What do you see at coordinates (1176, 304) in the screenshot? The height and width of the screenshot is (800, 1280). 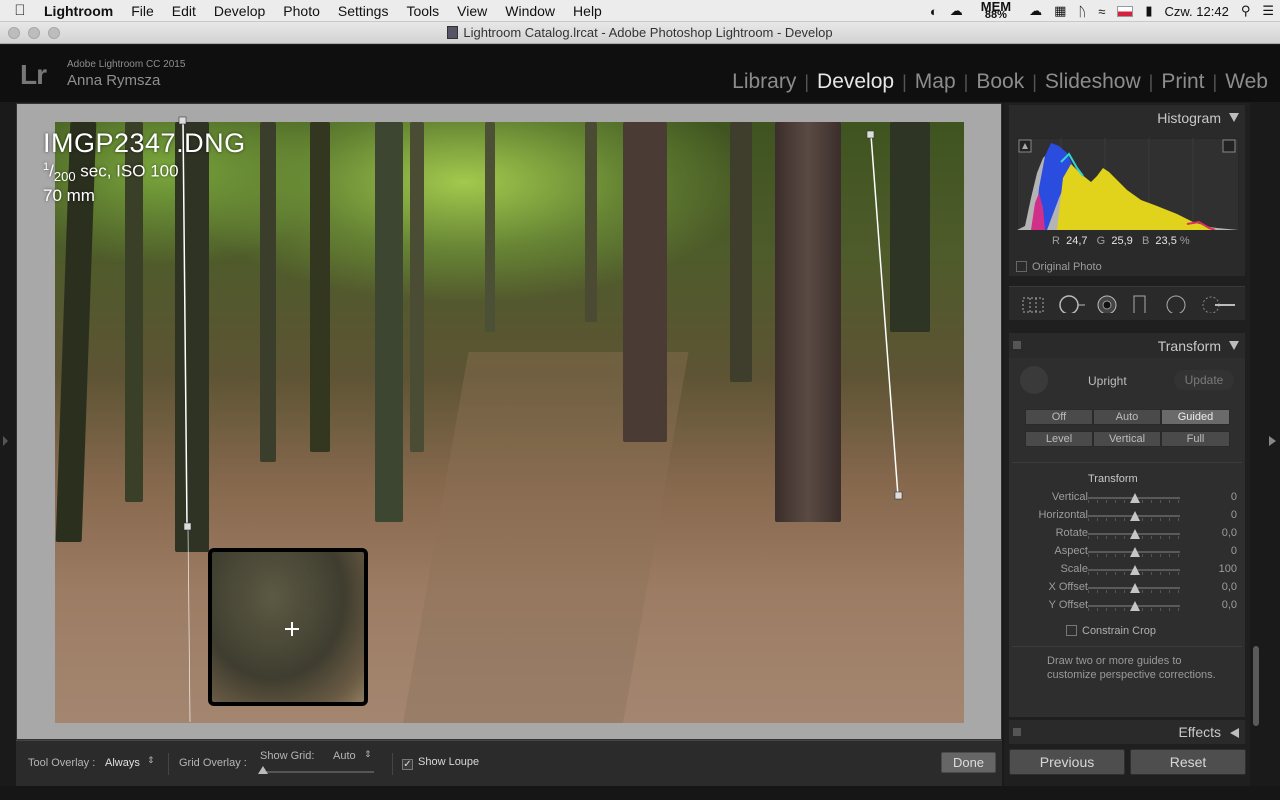 I see `radial-filter-icon` at bounding box center [1176, 304].